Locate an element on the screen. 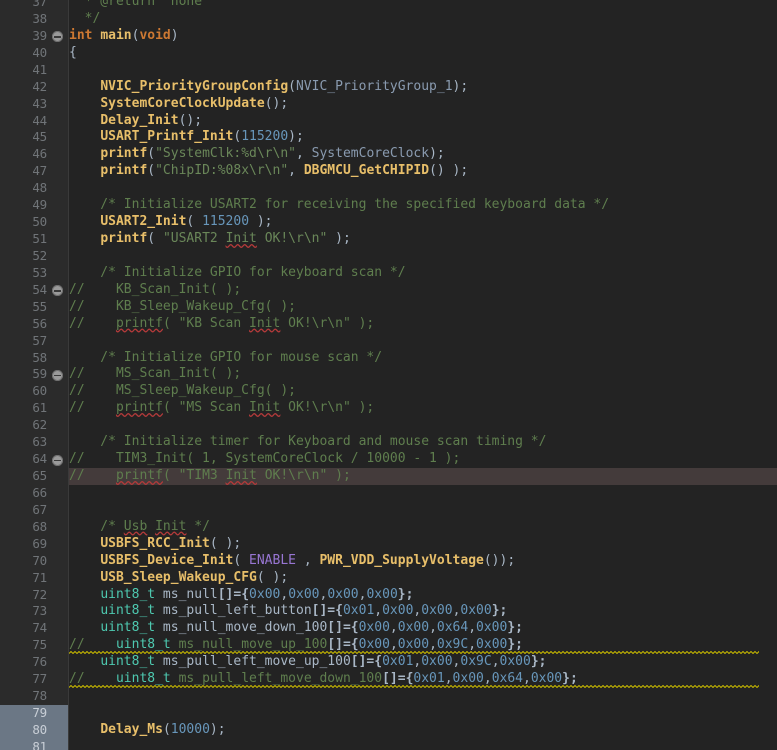 The image size is (777, 750). code-line: 61 // printf( "MS Scan Init OK!\r\n" ); is located at coordinates (388, 408).